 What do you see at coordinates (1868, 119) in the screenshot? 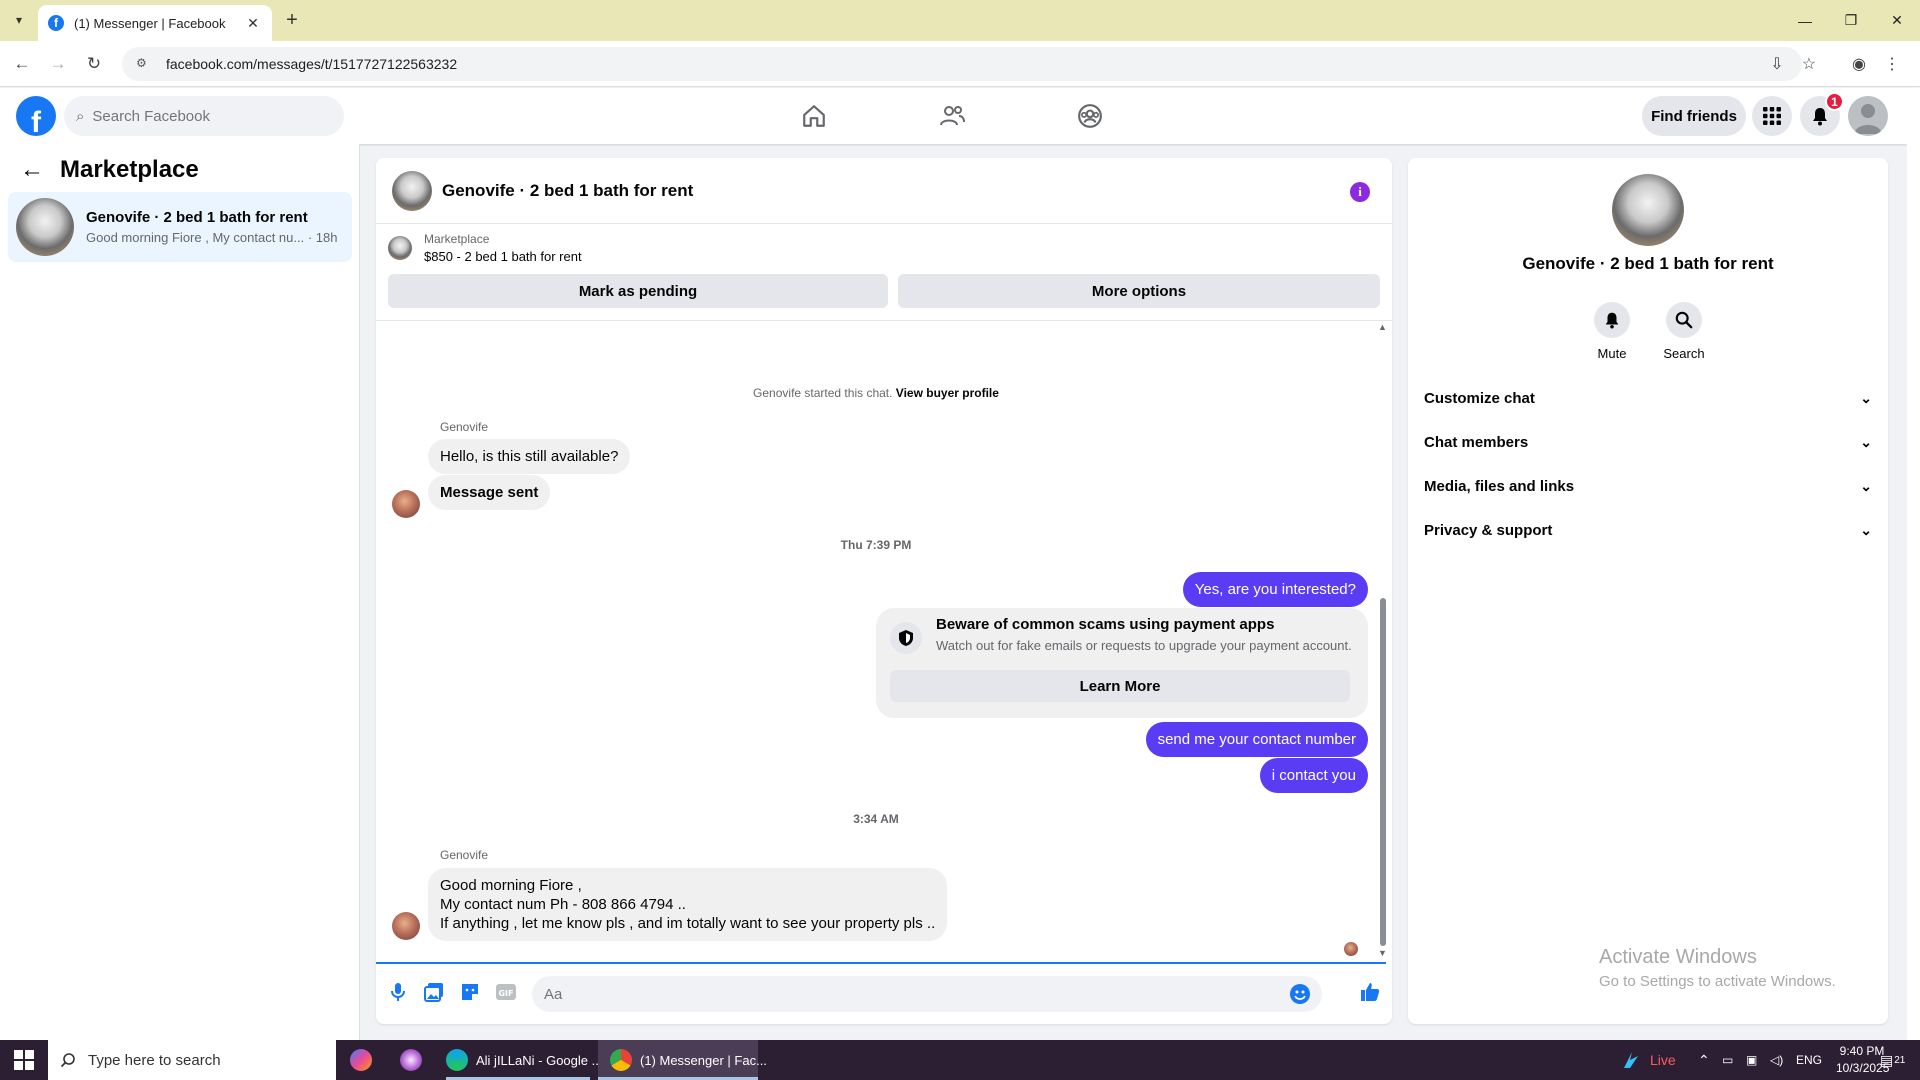
I see `user-silhouette-icon` at bounding box center [1868, 119].